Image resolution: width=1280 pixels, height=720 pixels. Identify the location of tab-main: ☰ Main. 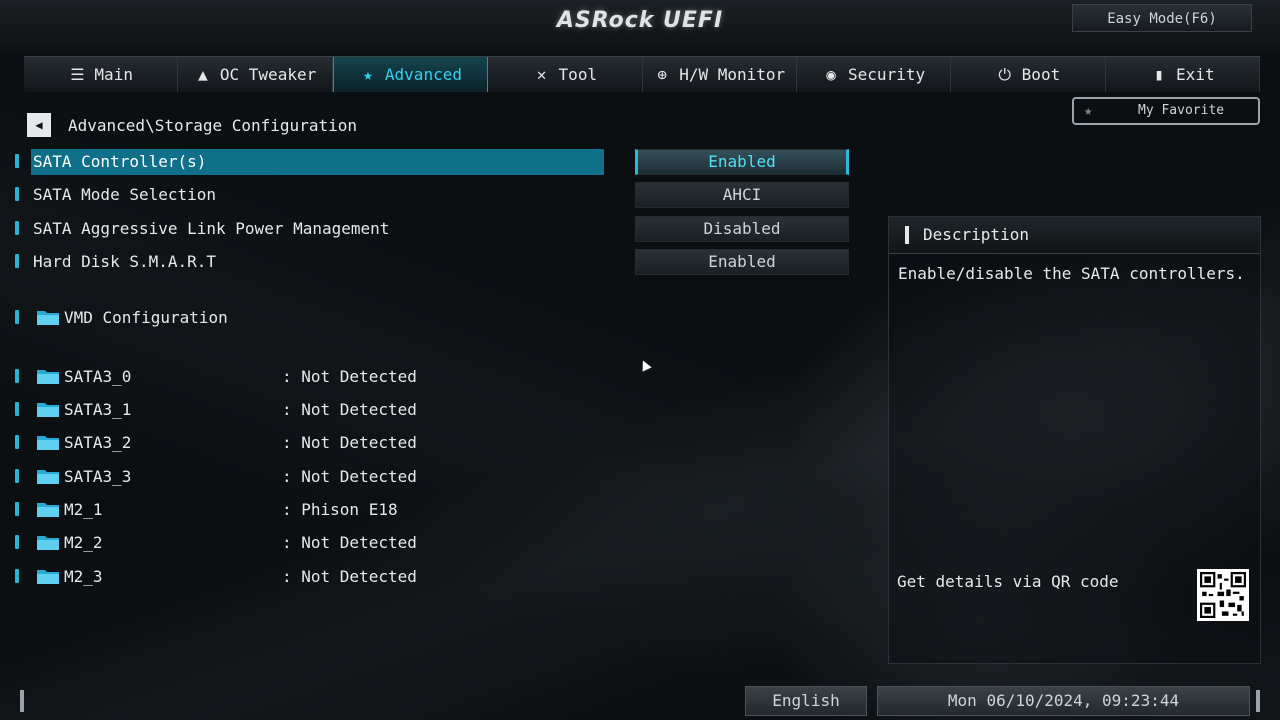
(101, 74).